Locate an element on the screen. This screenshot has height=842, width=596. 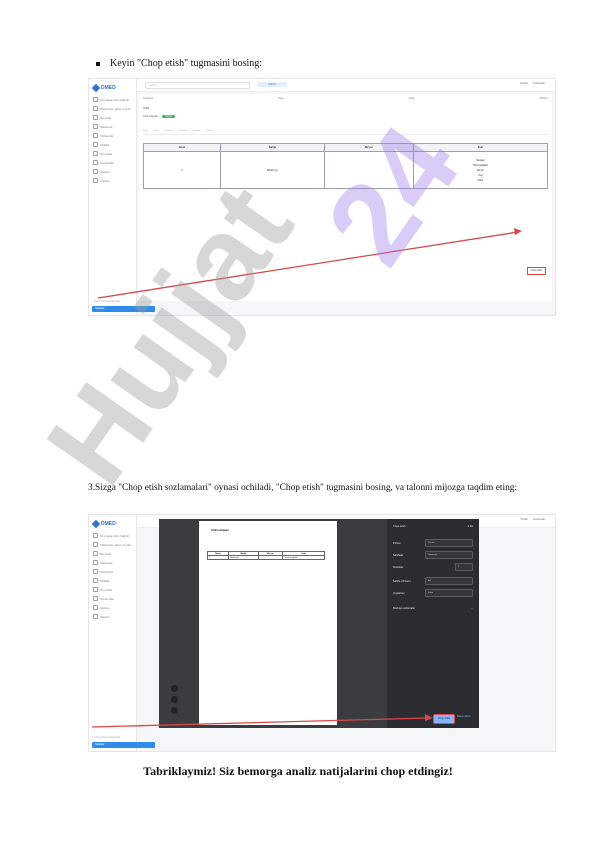
print-option-row: Printer Printer is located at coordinates (433, 543).